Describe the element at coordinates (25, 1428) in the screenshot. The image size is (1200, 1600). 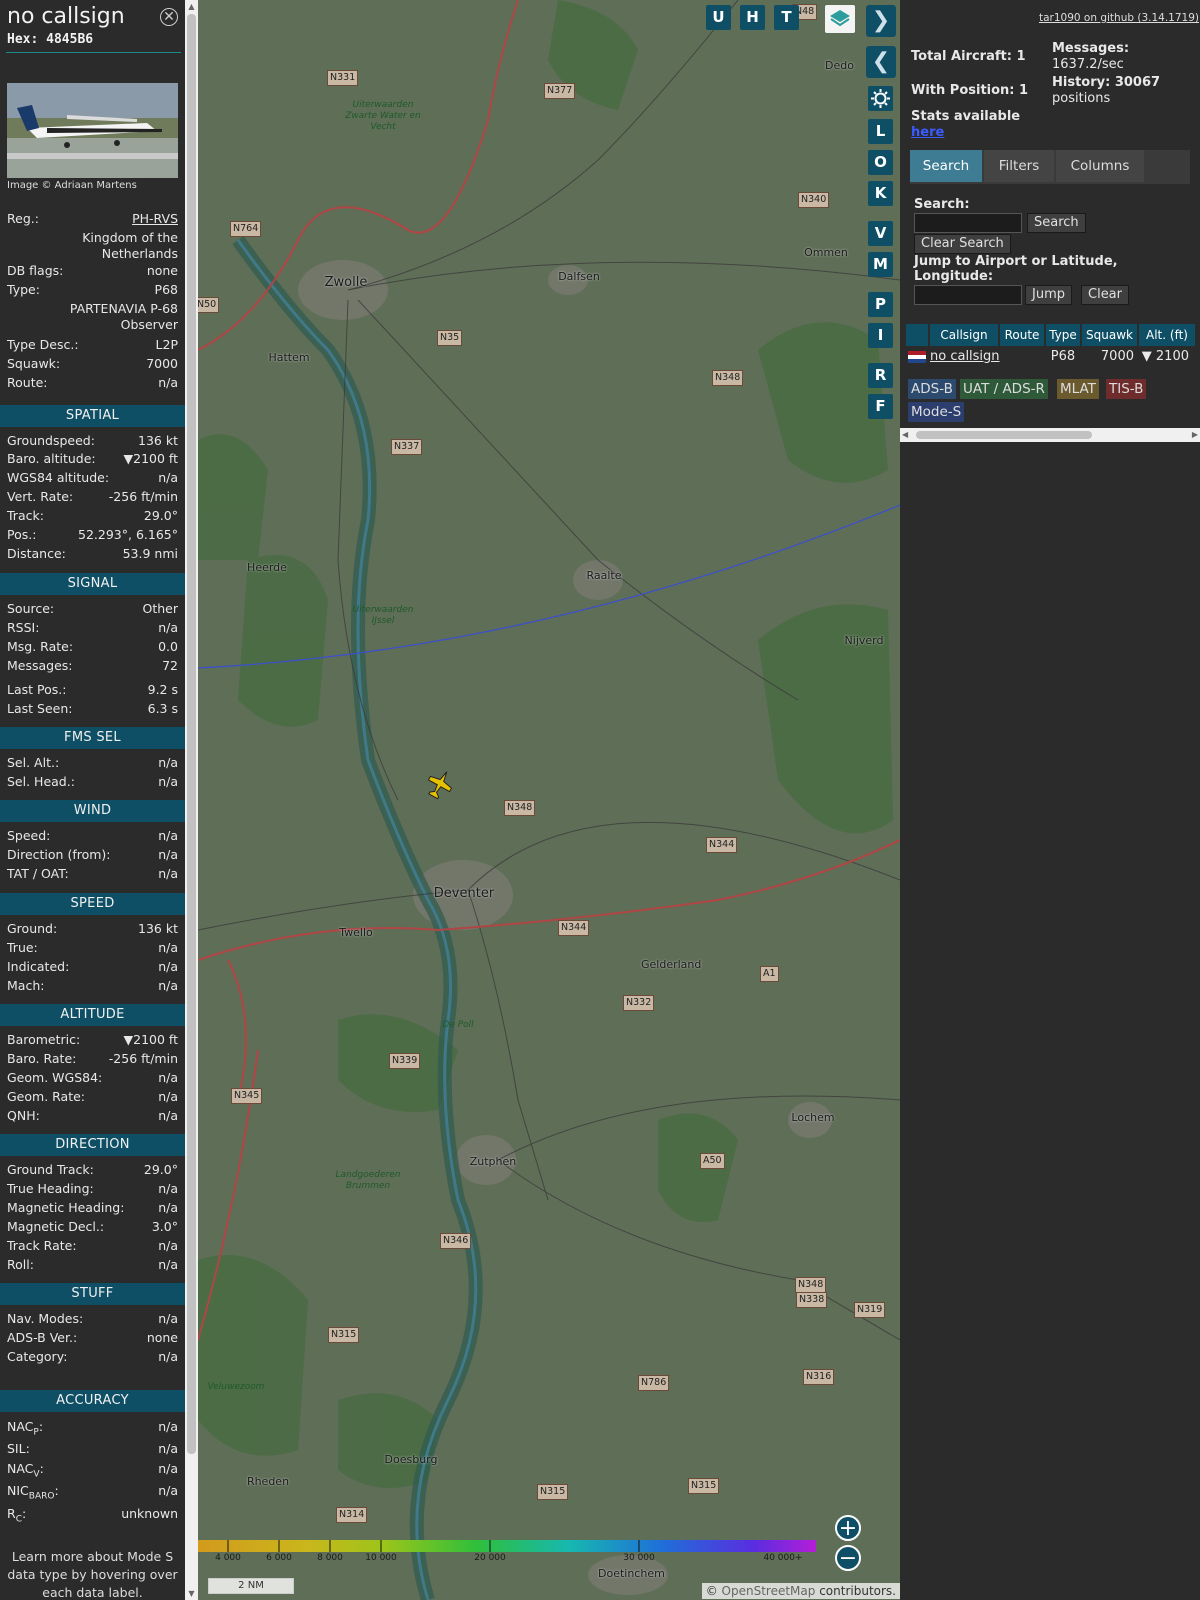
I see `row-label: NACP:` at that location.